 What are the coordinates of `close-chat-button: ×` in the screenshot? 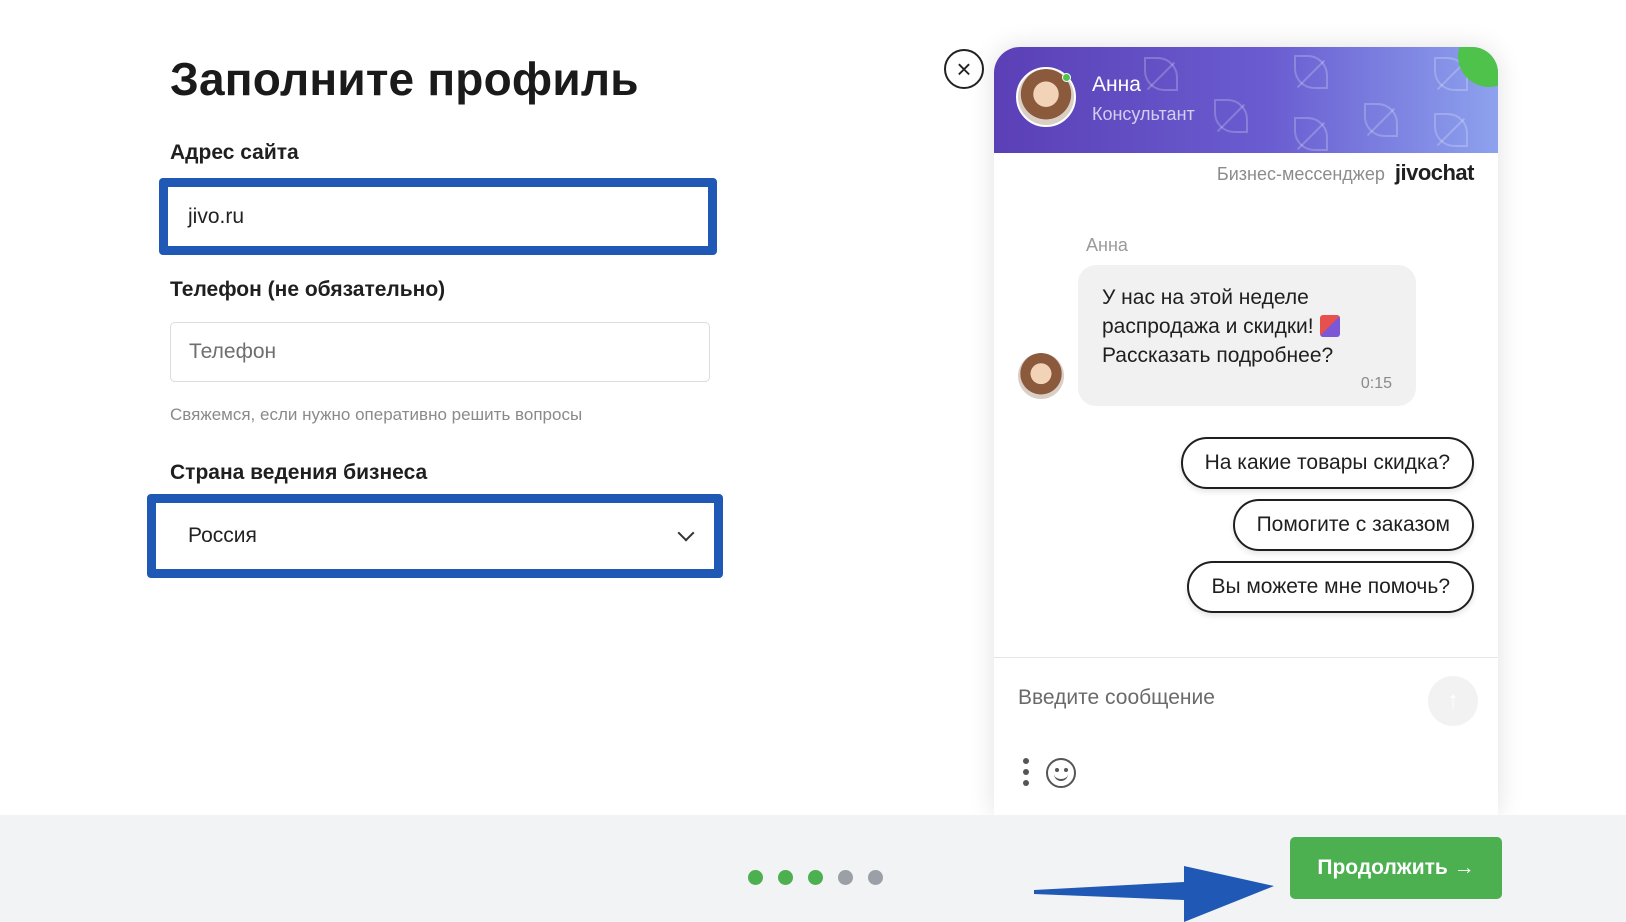 It's located at (964, 69).